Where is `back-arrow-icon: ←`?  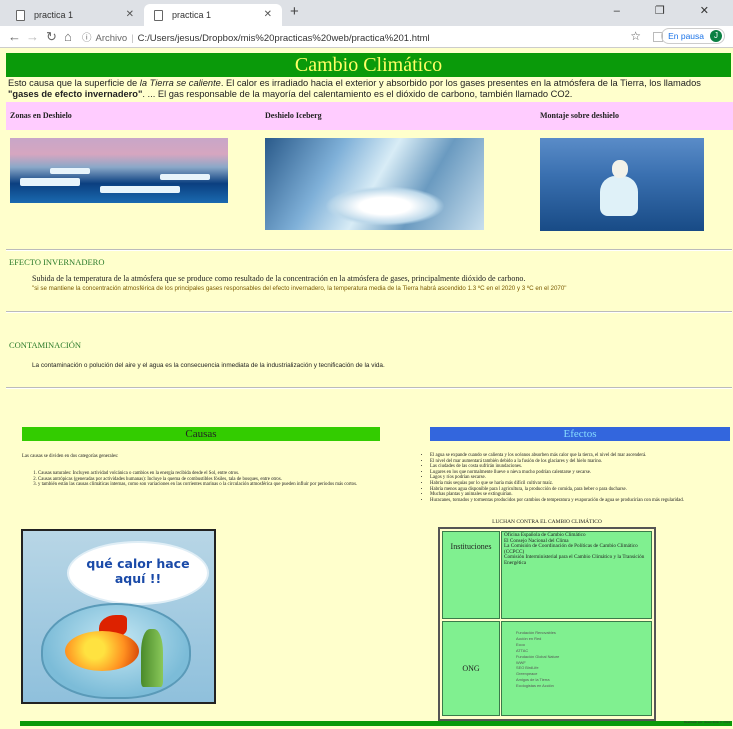
back-arrow-icon: ← is located at coordinates (14, 36).